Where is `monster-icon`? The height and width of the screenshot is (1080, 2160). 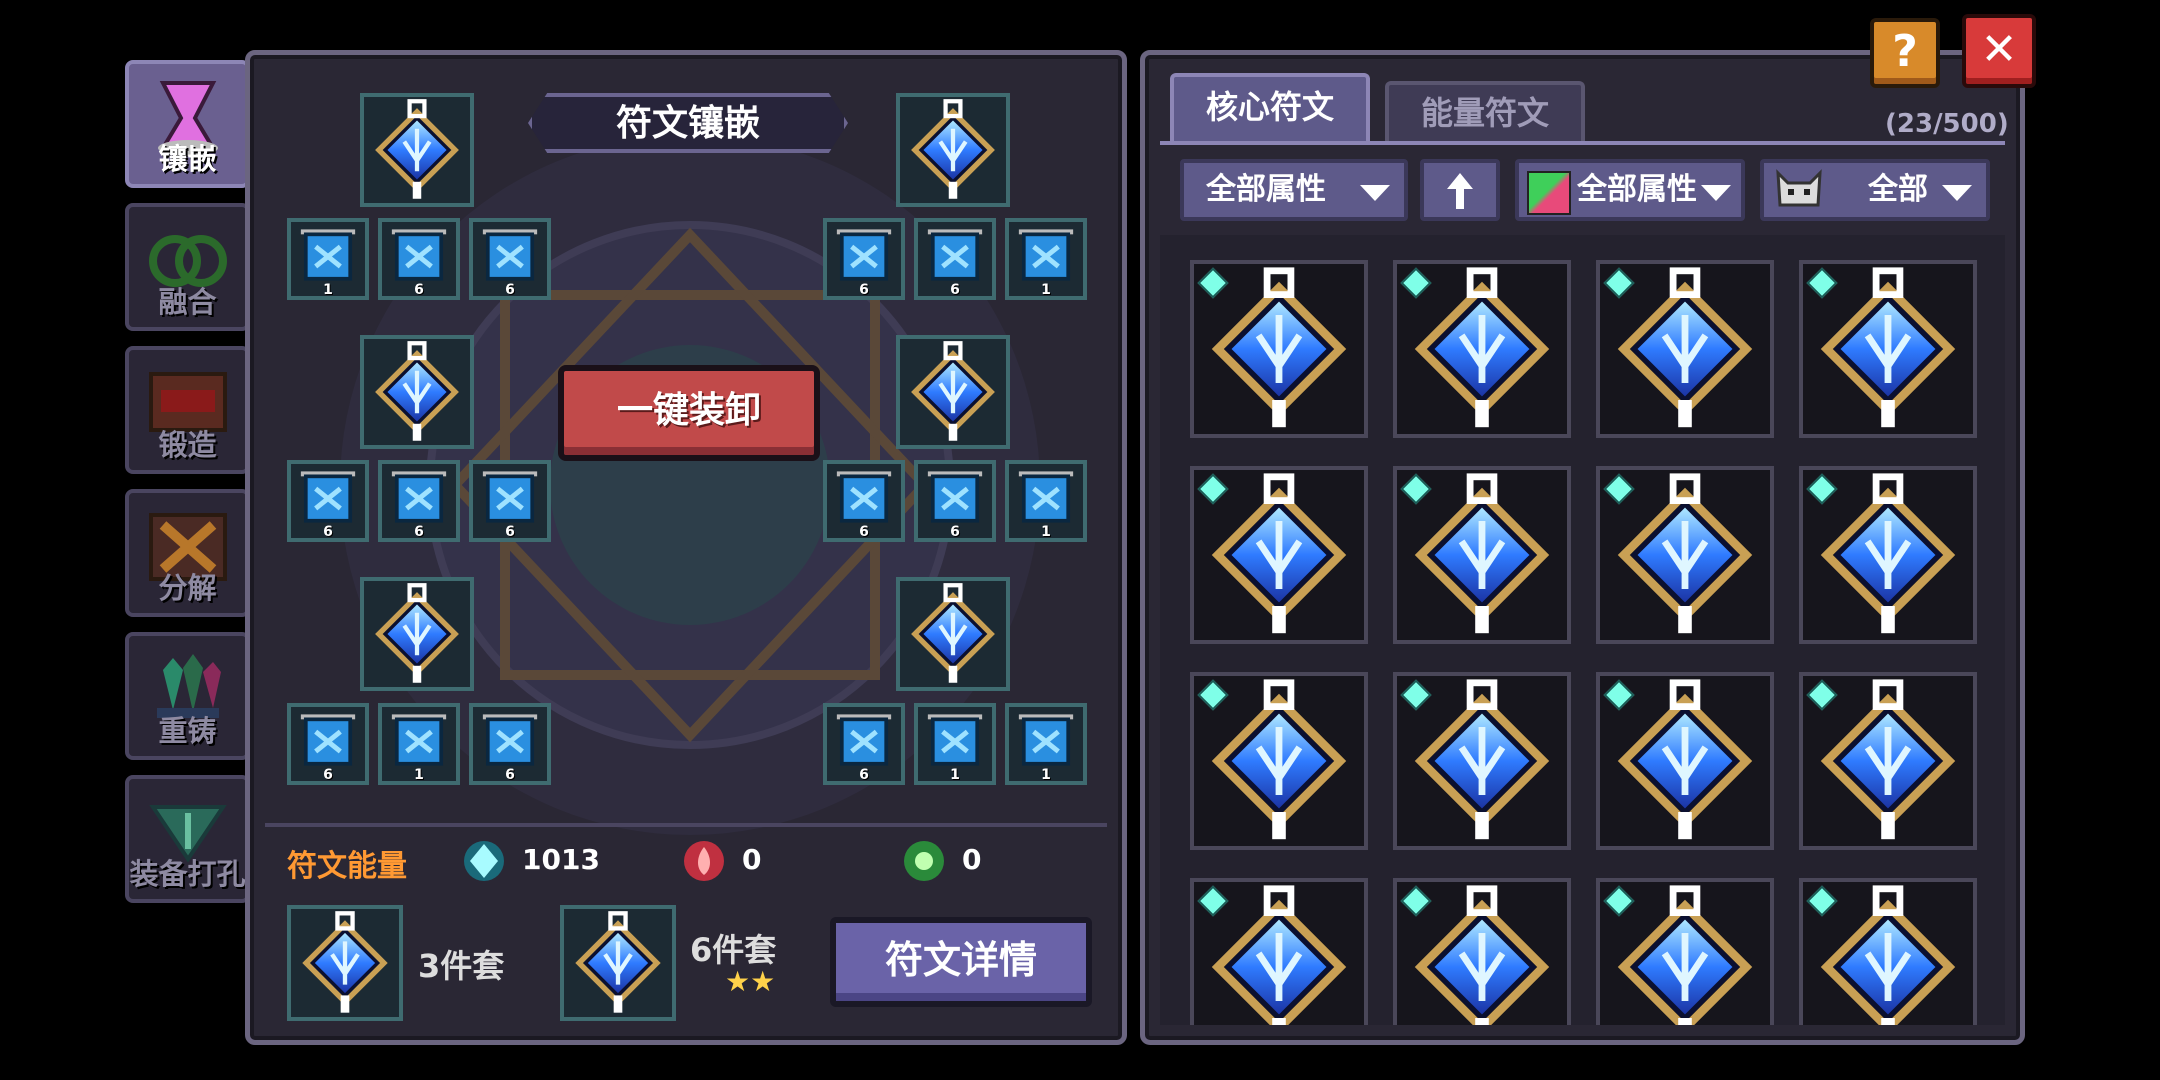
monster-icon is located at coordinates (1799, 200).